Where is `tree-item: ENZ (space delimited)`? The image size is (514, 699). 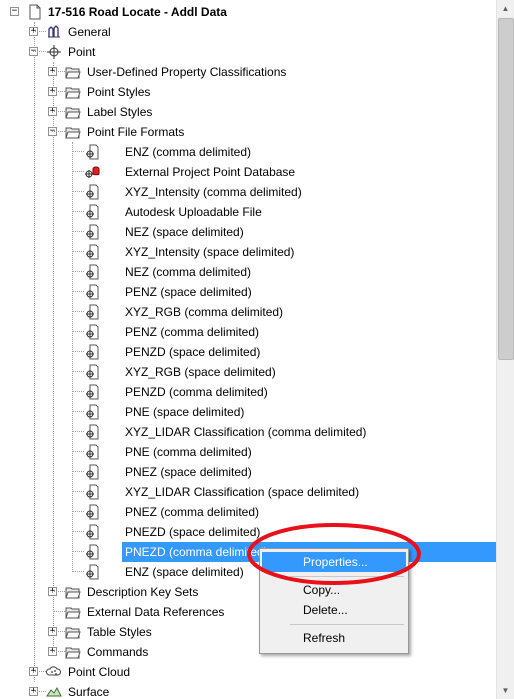 tree-item: ENZ (space delimited) is located at coordinates (248, 572).